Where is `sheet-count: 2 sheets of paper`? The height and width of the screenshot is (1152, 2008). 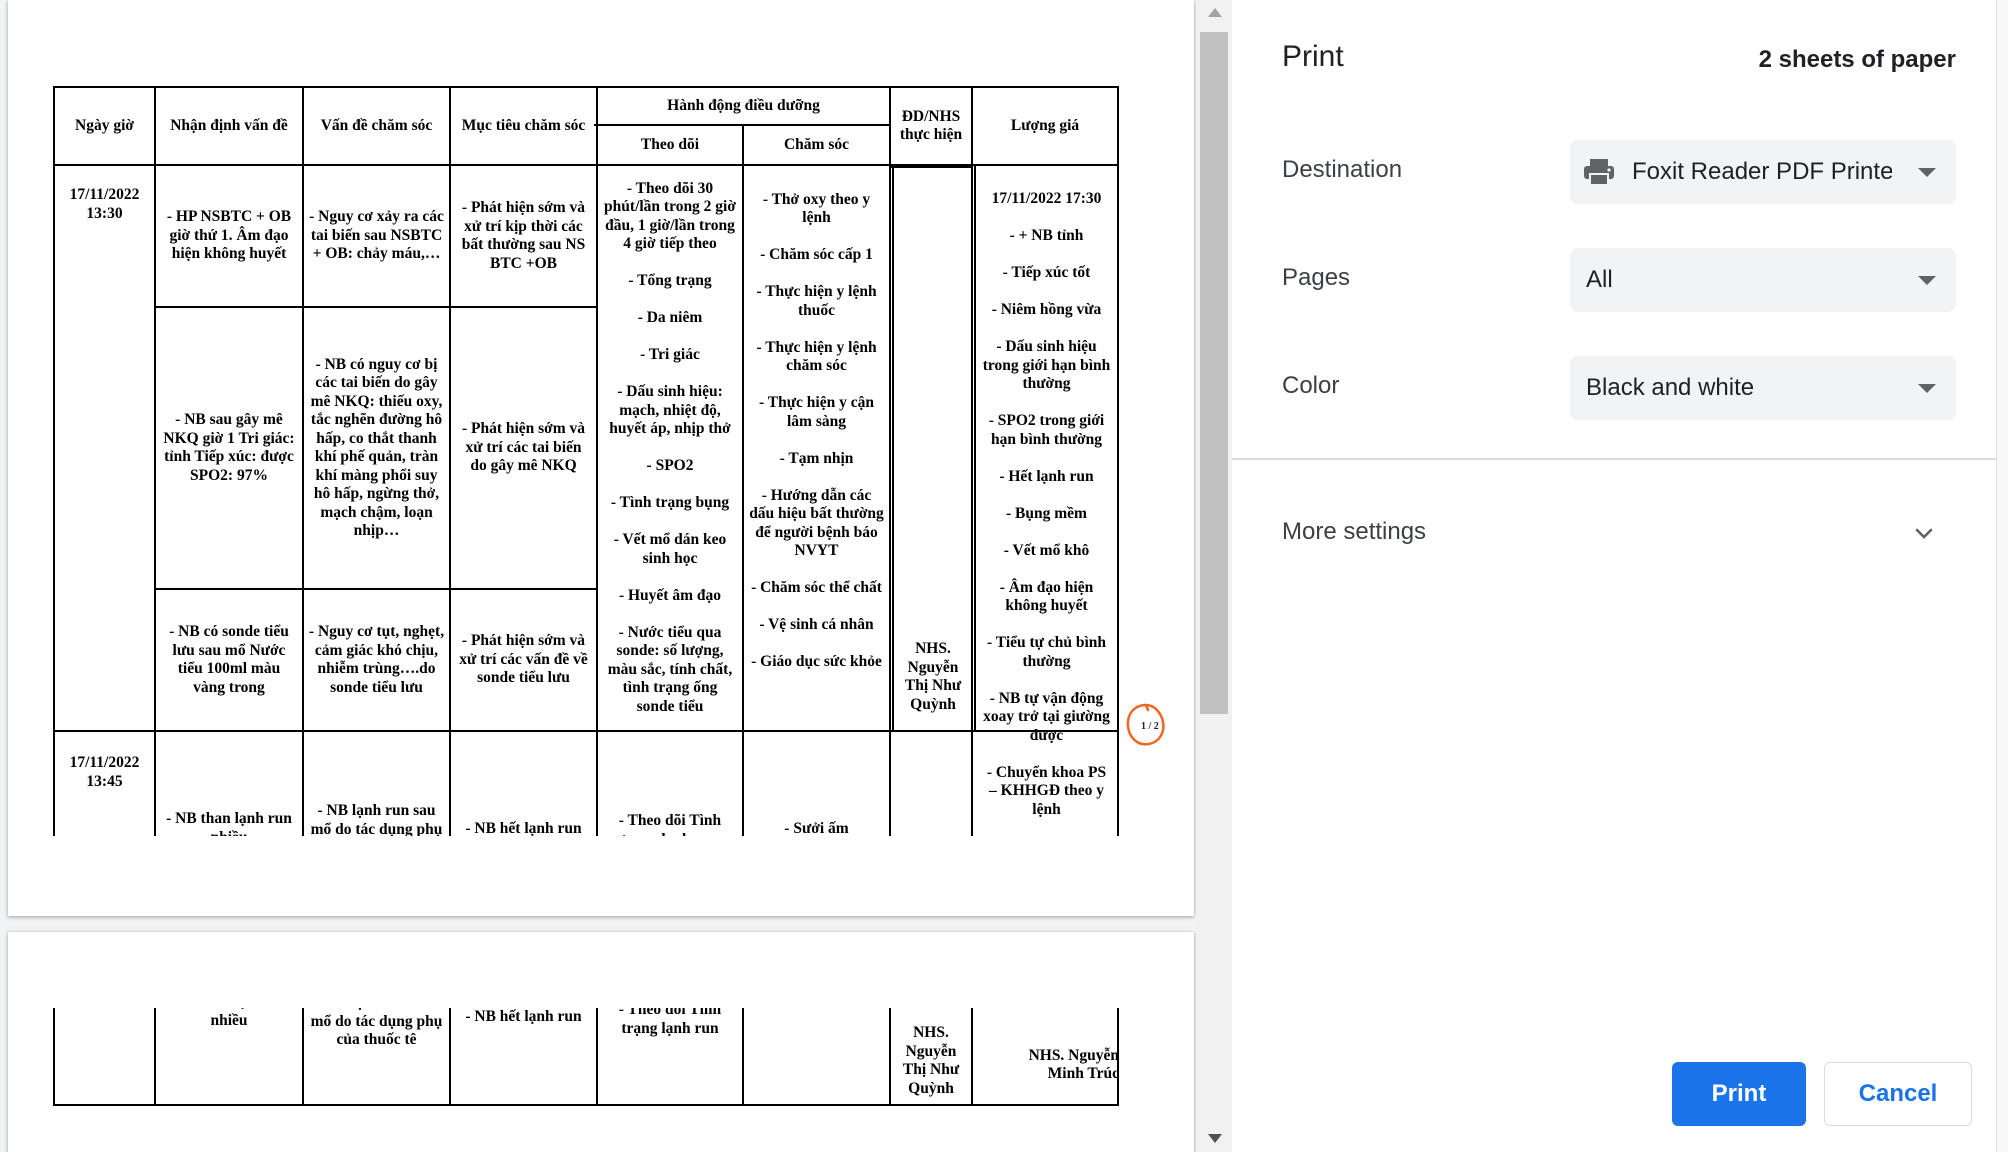 sheet-count: 2 sheets of paper is located at coordinates (1857, 59).